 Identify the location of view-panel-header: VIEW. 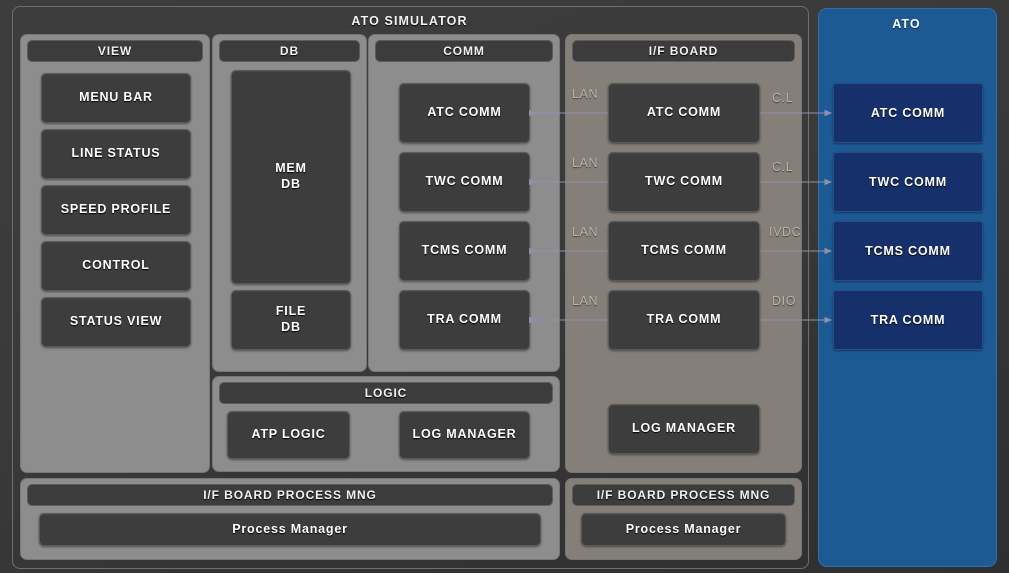
(115, 51).